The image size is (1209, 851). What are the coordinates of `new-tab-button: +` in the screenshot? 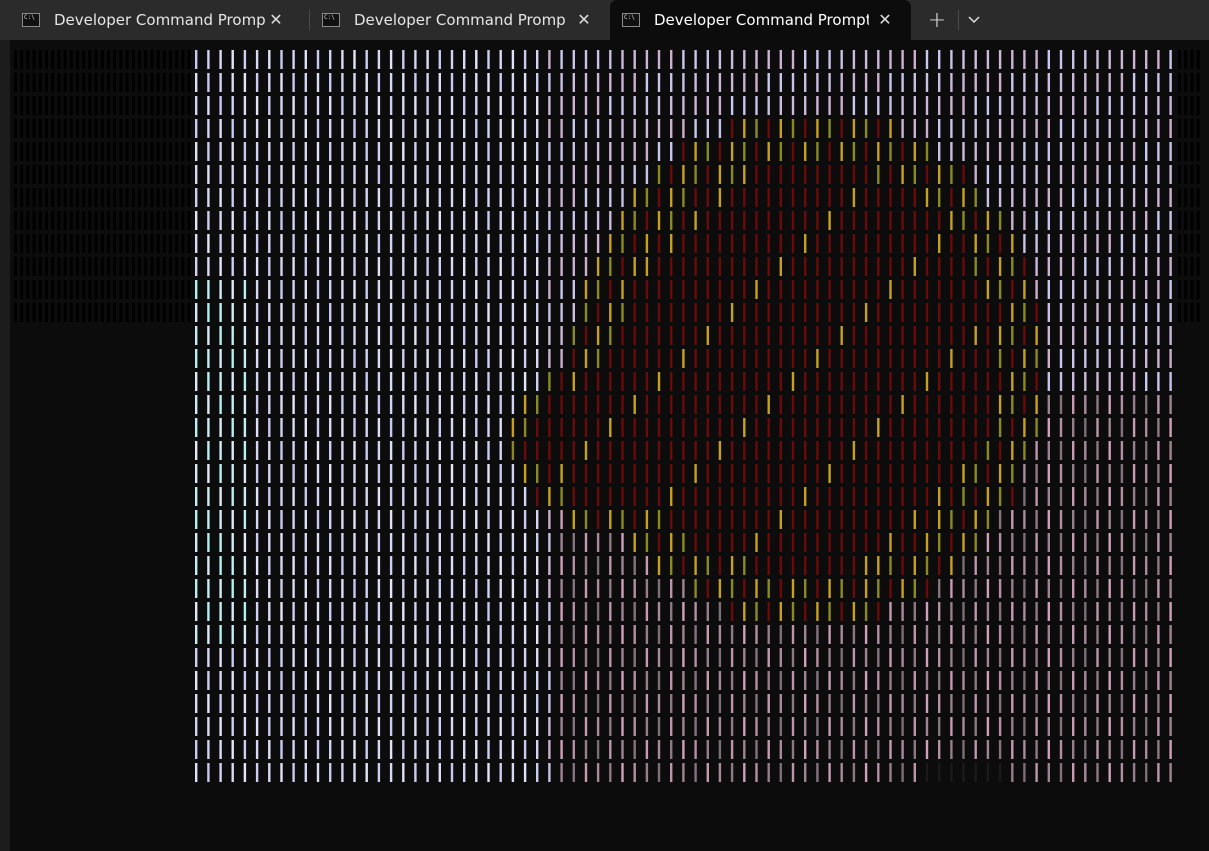 It's located at (937, 20).